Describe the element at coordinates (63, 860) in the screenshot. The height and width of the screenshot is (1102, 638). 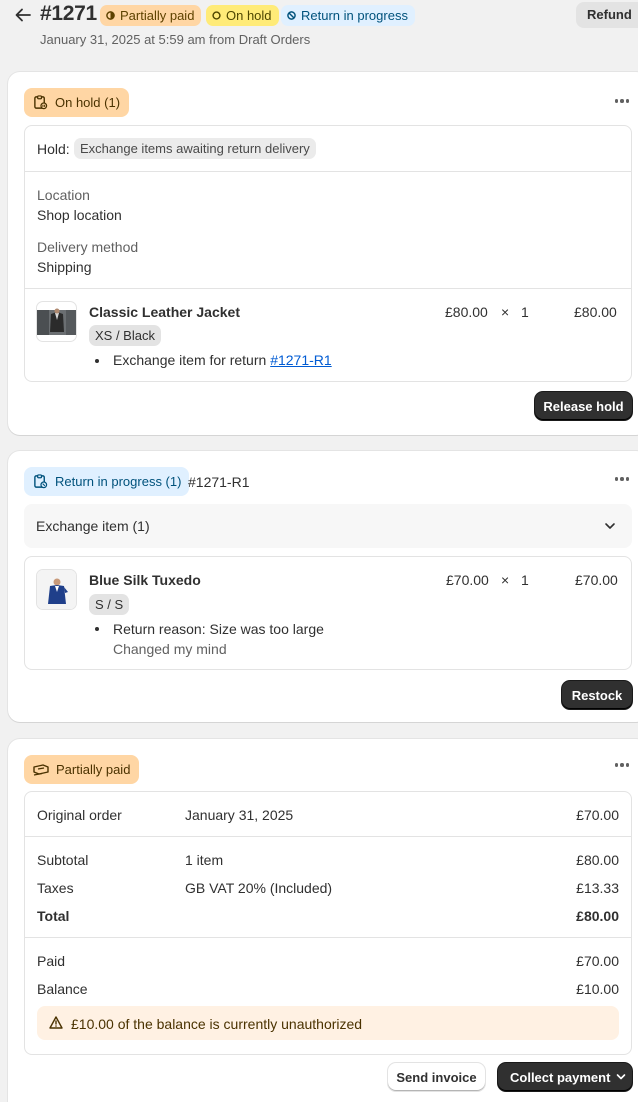
I see `subtotal-label: Subtotal` at that location.